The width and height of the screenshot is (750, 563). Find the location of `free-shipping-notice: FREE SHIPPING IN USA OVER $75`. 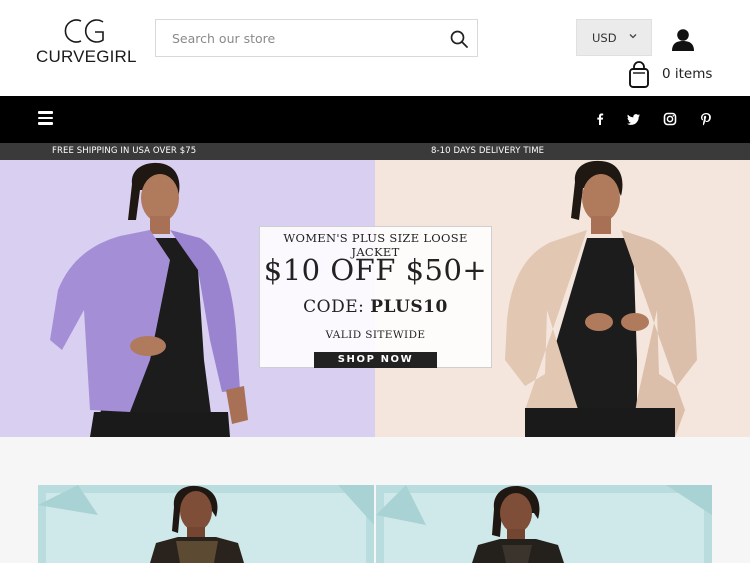

free-shipping-notice: FREE SHIPPING IN USA OVER $75 is located at coordinates (124, 151).